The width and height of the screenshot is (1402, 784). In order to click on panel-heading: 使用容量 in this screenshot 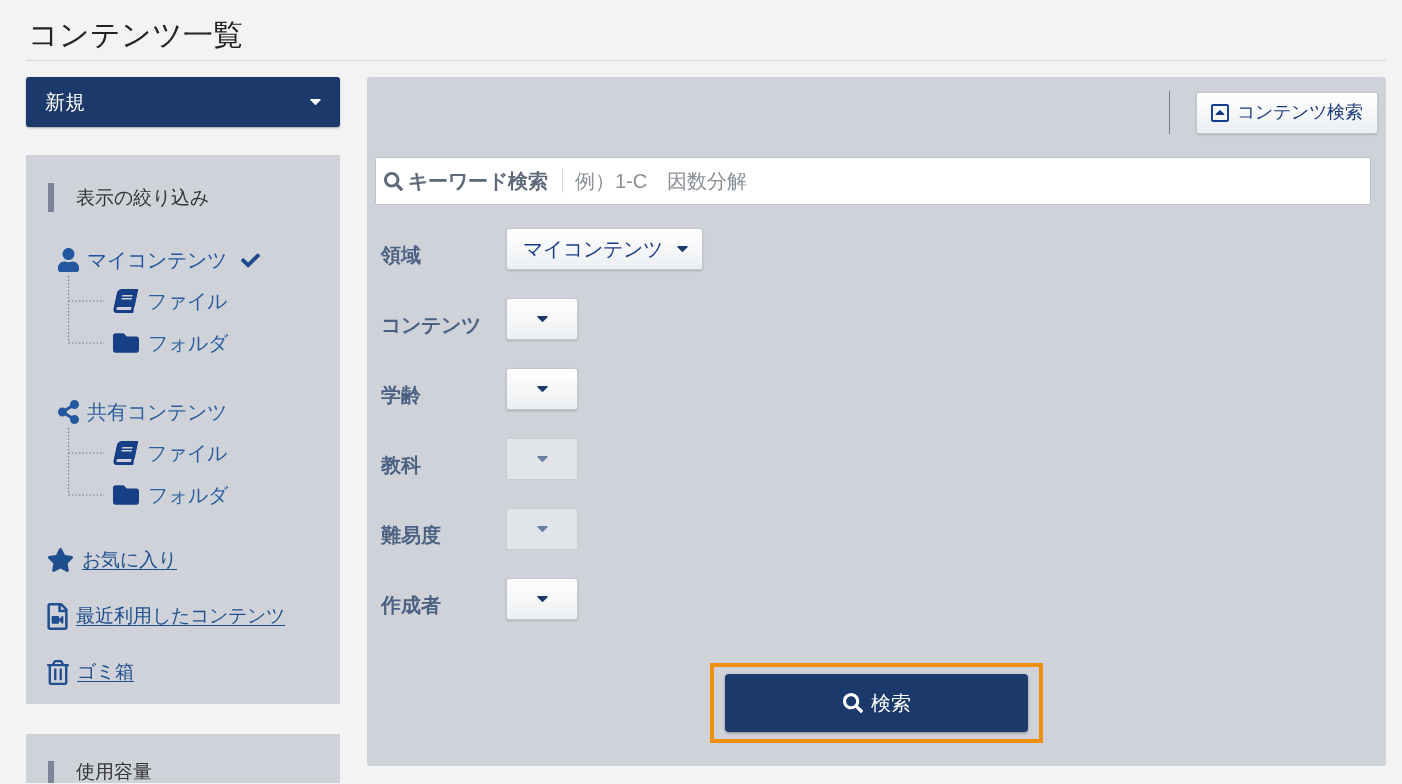, I will do `click(114, 772)`.